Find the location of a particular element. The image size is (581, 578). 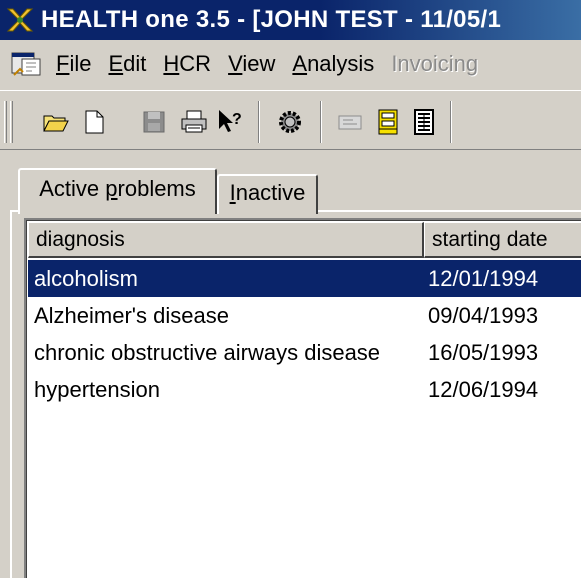

calculator-icon is located at coordinates (424, 122).